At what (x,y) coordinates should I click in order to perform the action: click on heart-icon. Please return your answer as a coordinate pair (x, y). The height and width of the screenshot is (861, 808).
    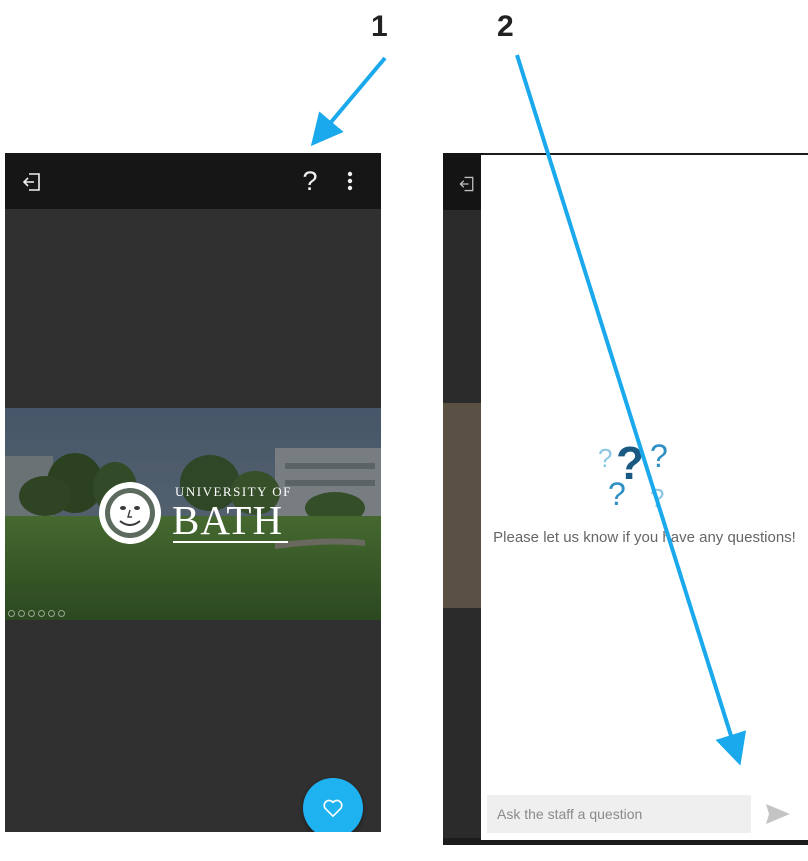
    Looking at the image, I should click on (333, 808).